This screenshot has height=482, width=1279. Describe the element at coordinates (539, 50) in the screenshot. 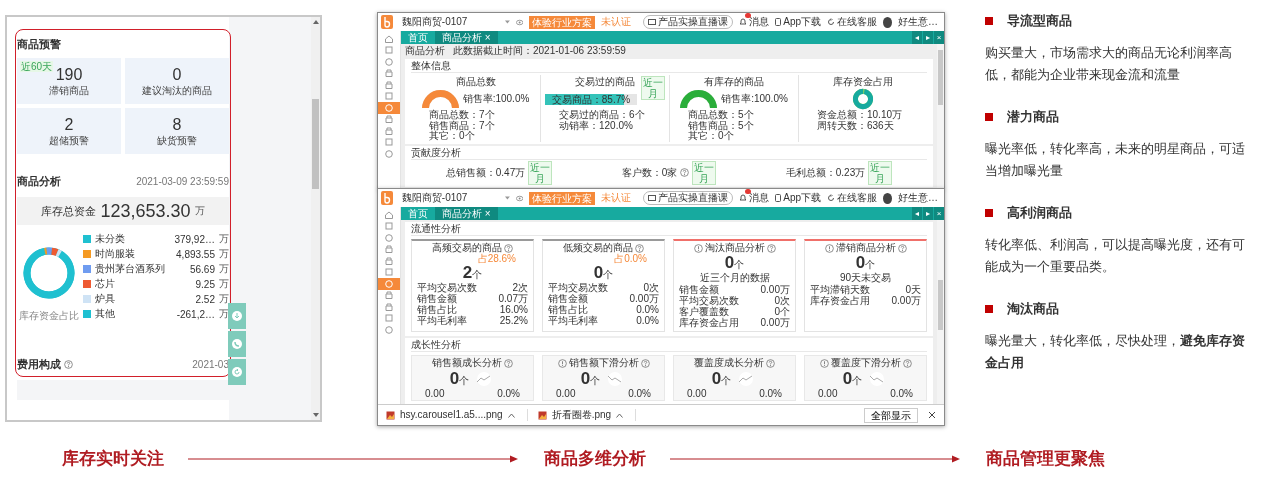

I see `data-timestamp: 此数据截止时间：2021-01-06 23:59:59` at that location.